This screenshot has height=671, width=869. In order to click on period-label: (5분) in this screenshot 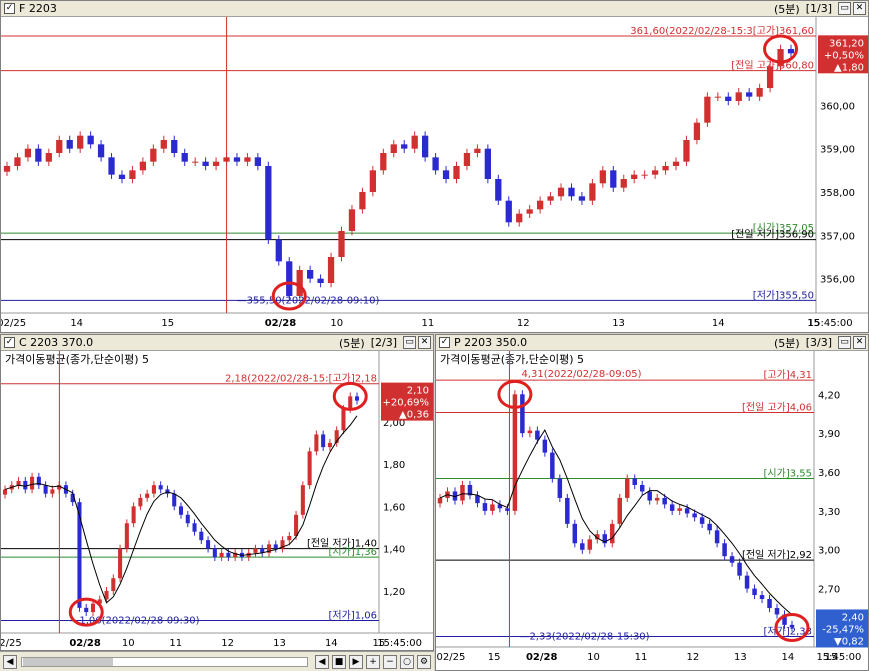, I will do `click(787, 343)`.